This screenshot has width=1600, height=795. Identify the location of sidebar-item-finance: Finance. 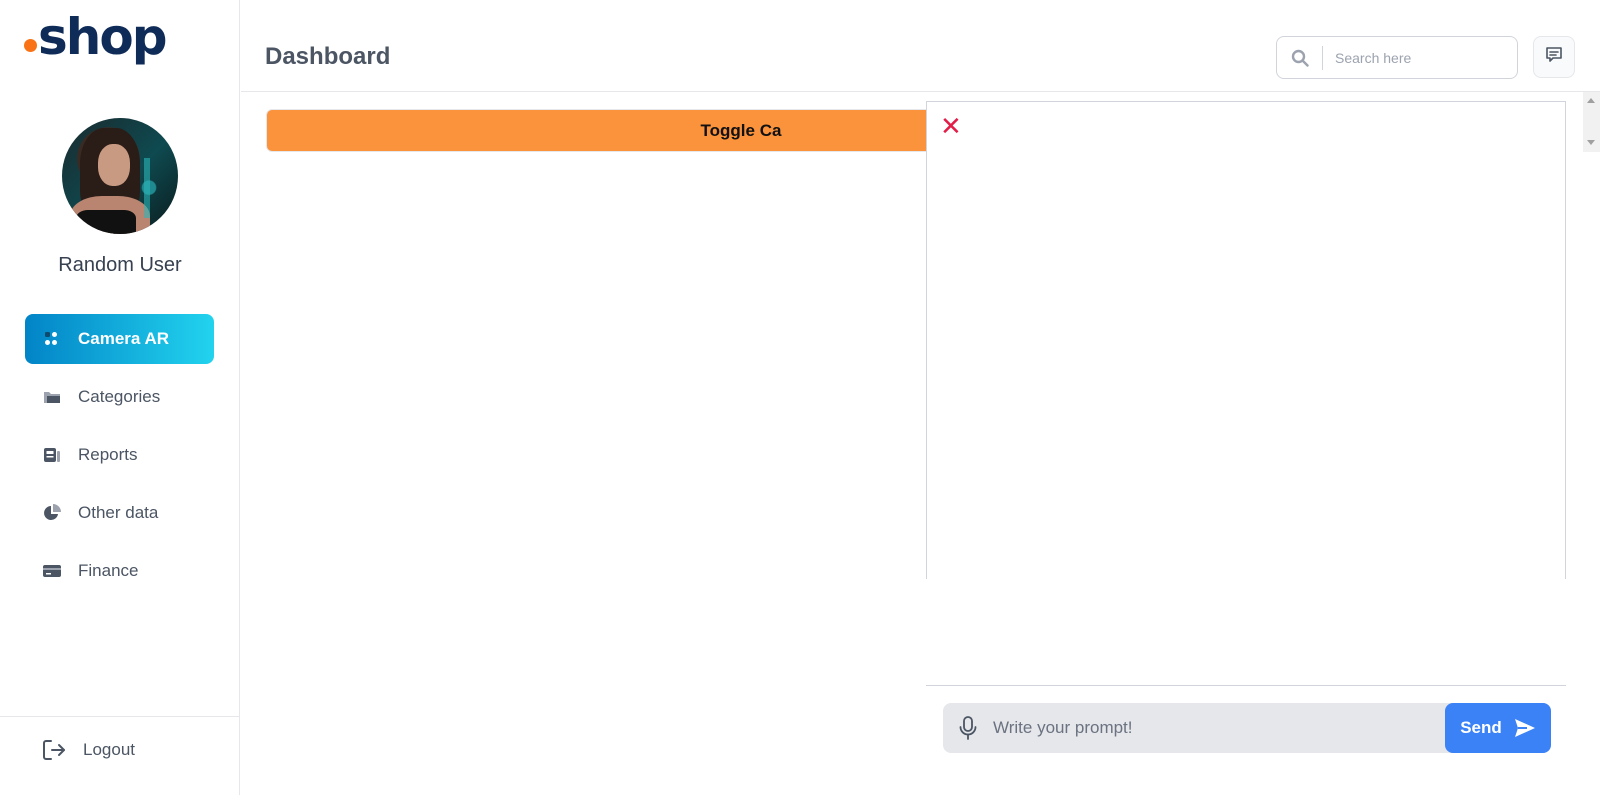
(119, 571).